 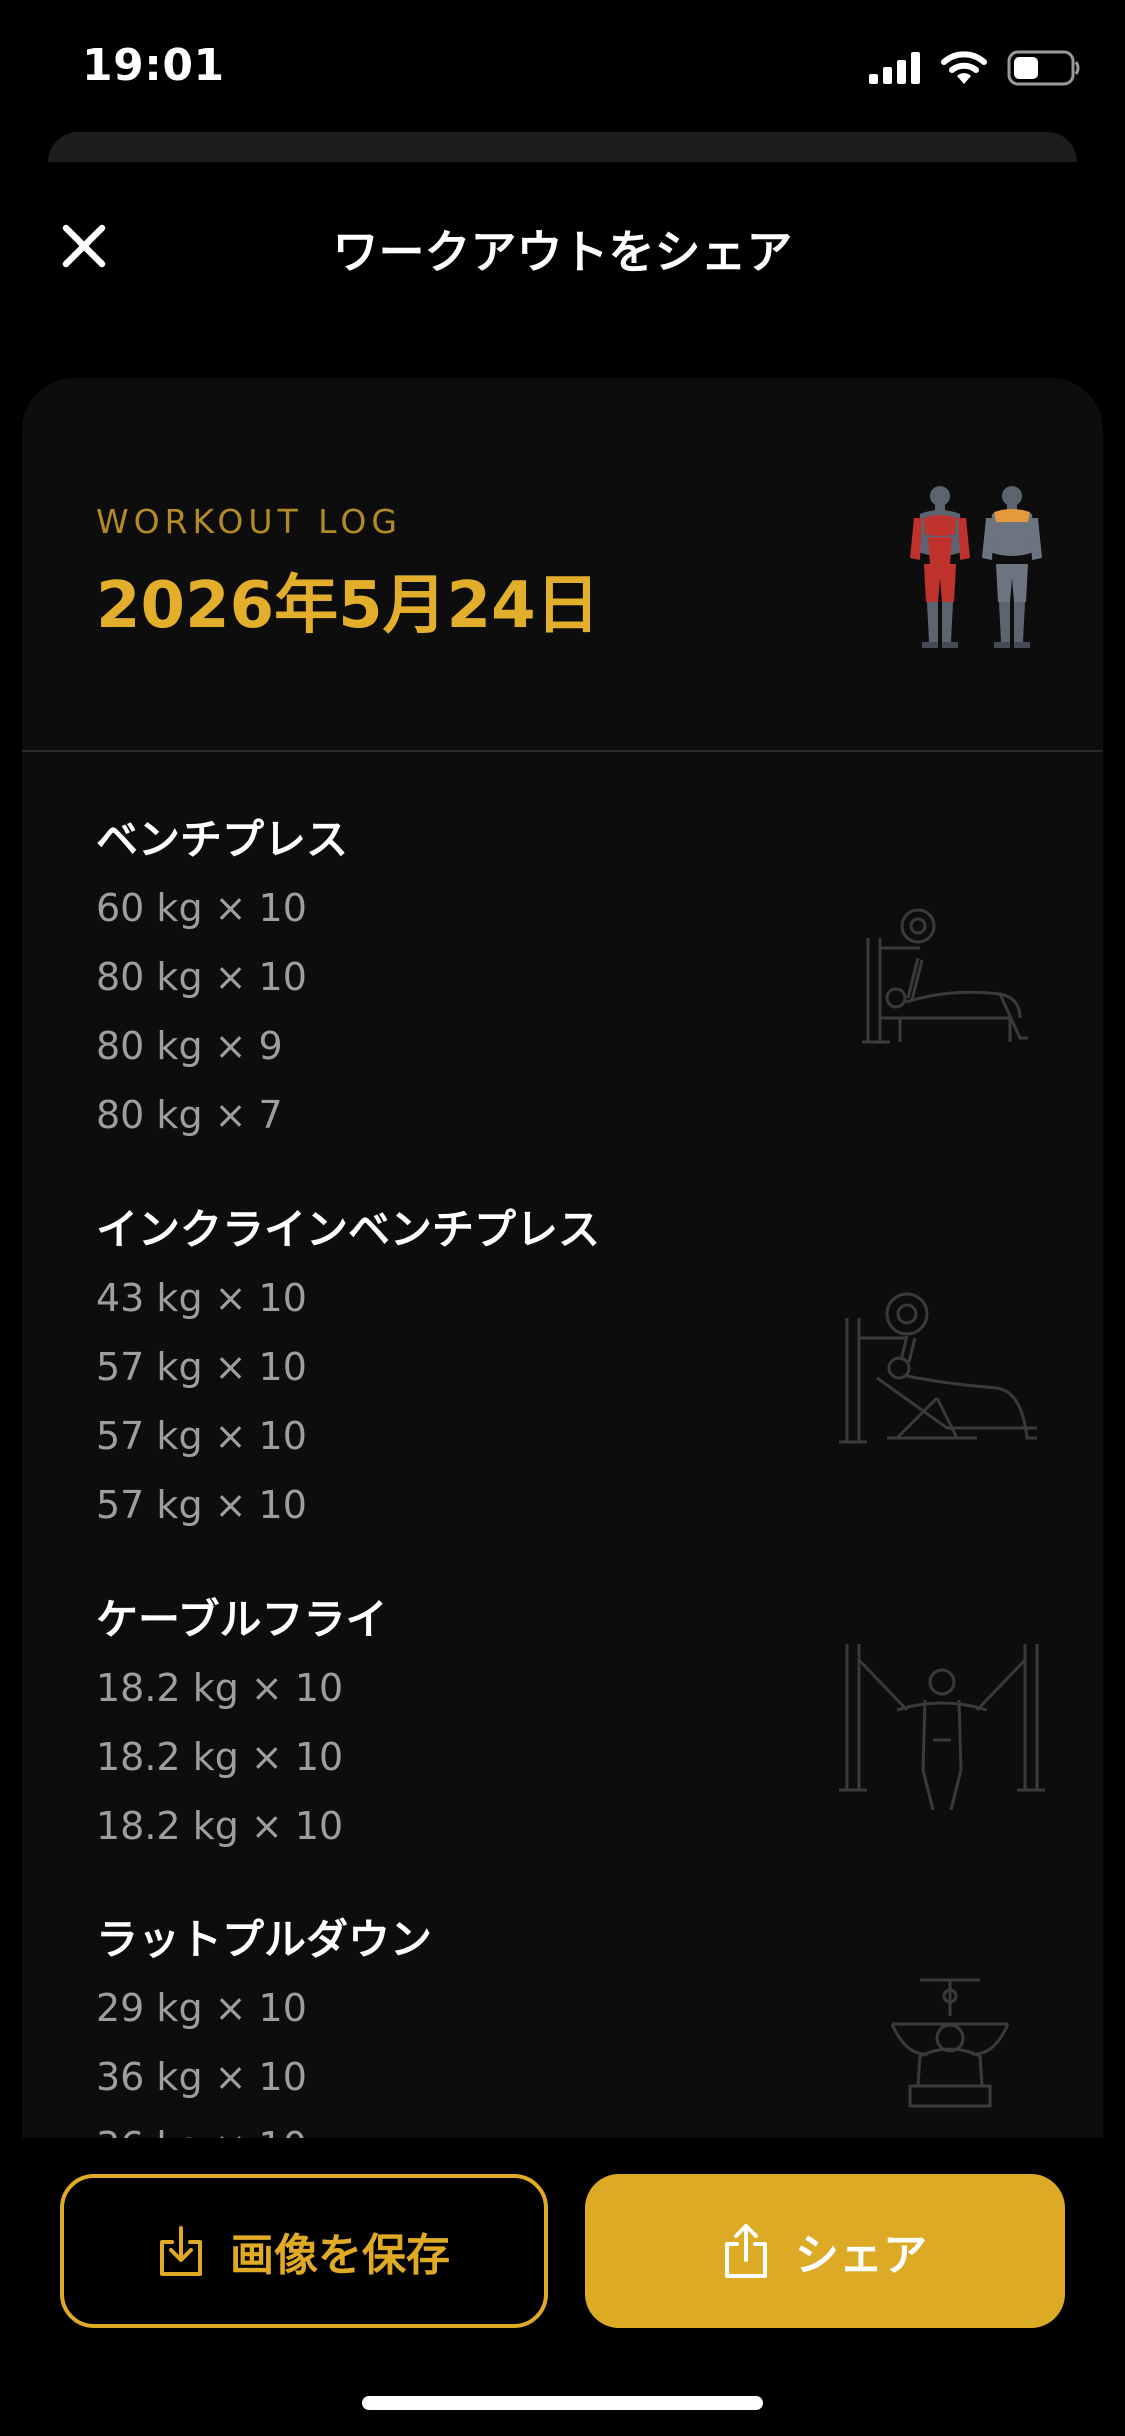 What do you see at coordinates (249, 521) in the screenshot?
I see `workout-log-label: WORKOUT LOG` at bounding box center [249, 521].